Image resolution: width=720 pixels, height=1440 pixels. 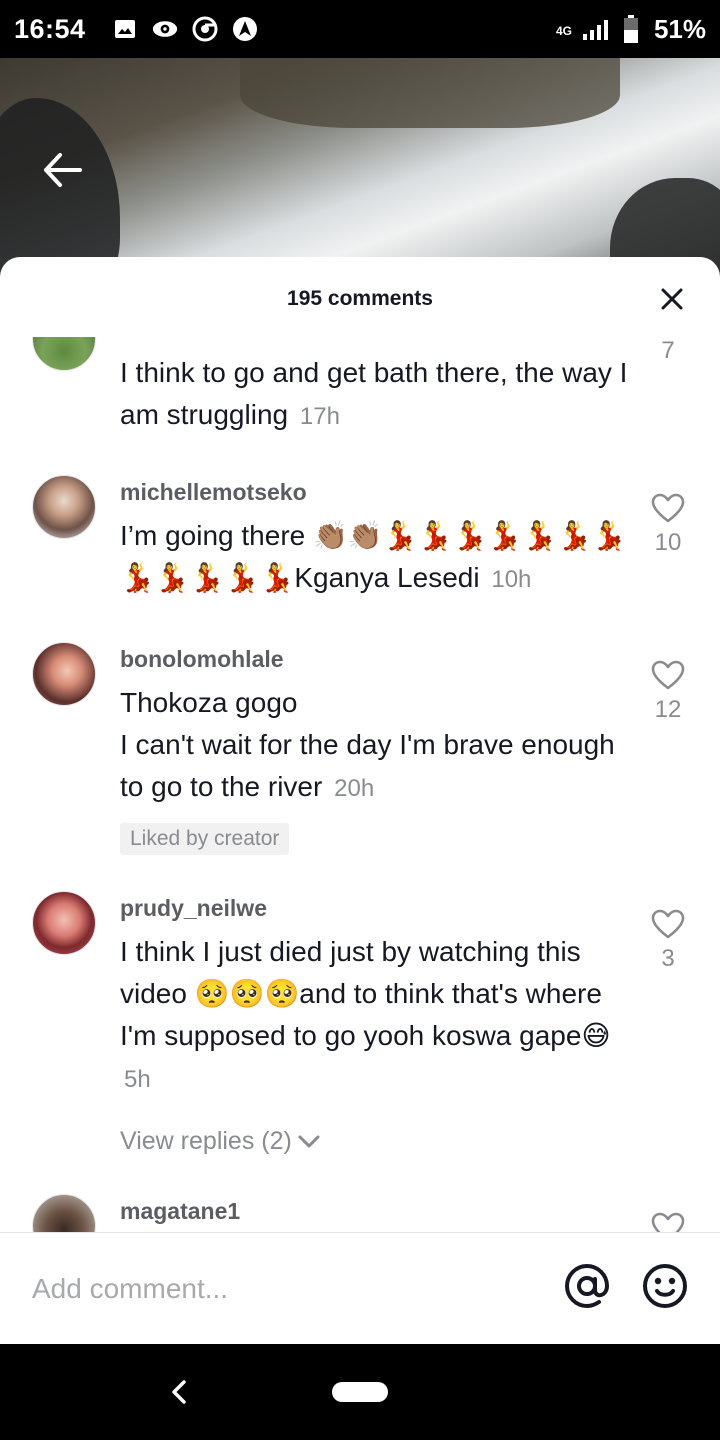 I want to click on like-count: 12, so click(x=668, y=709).